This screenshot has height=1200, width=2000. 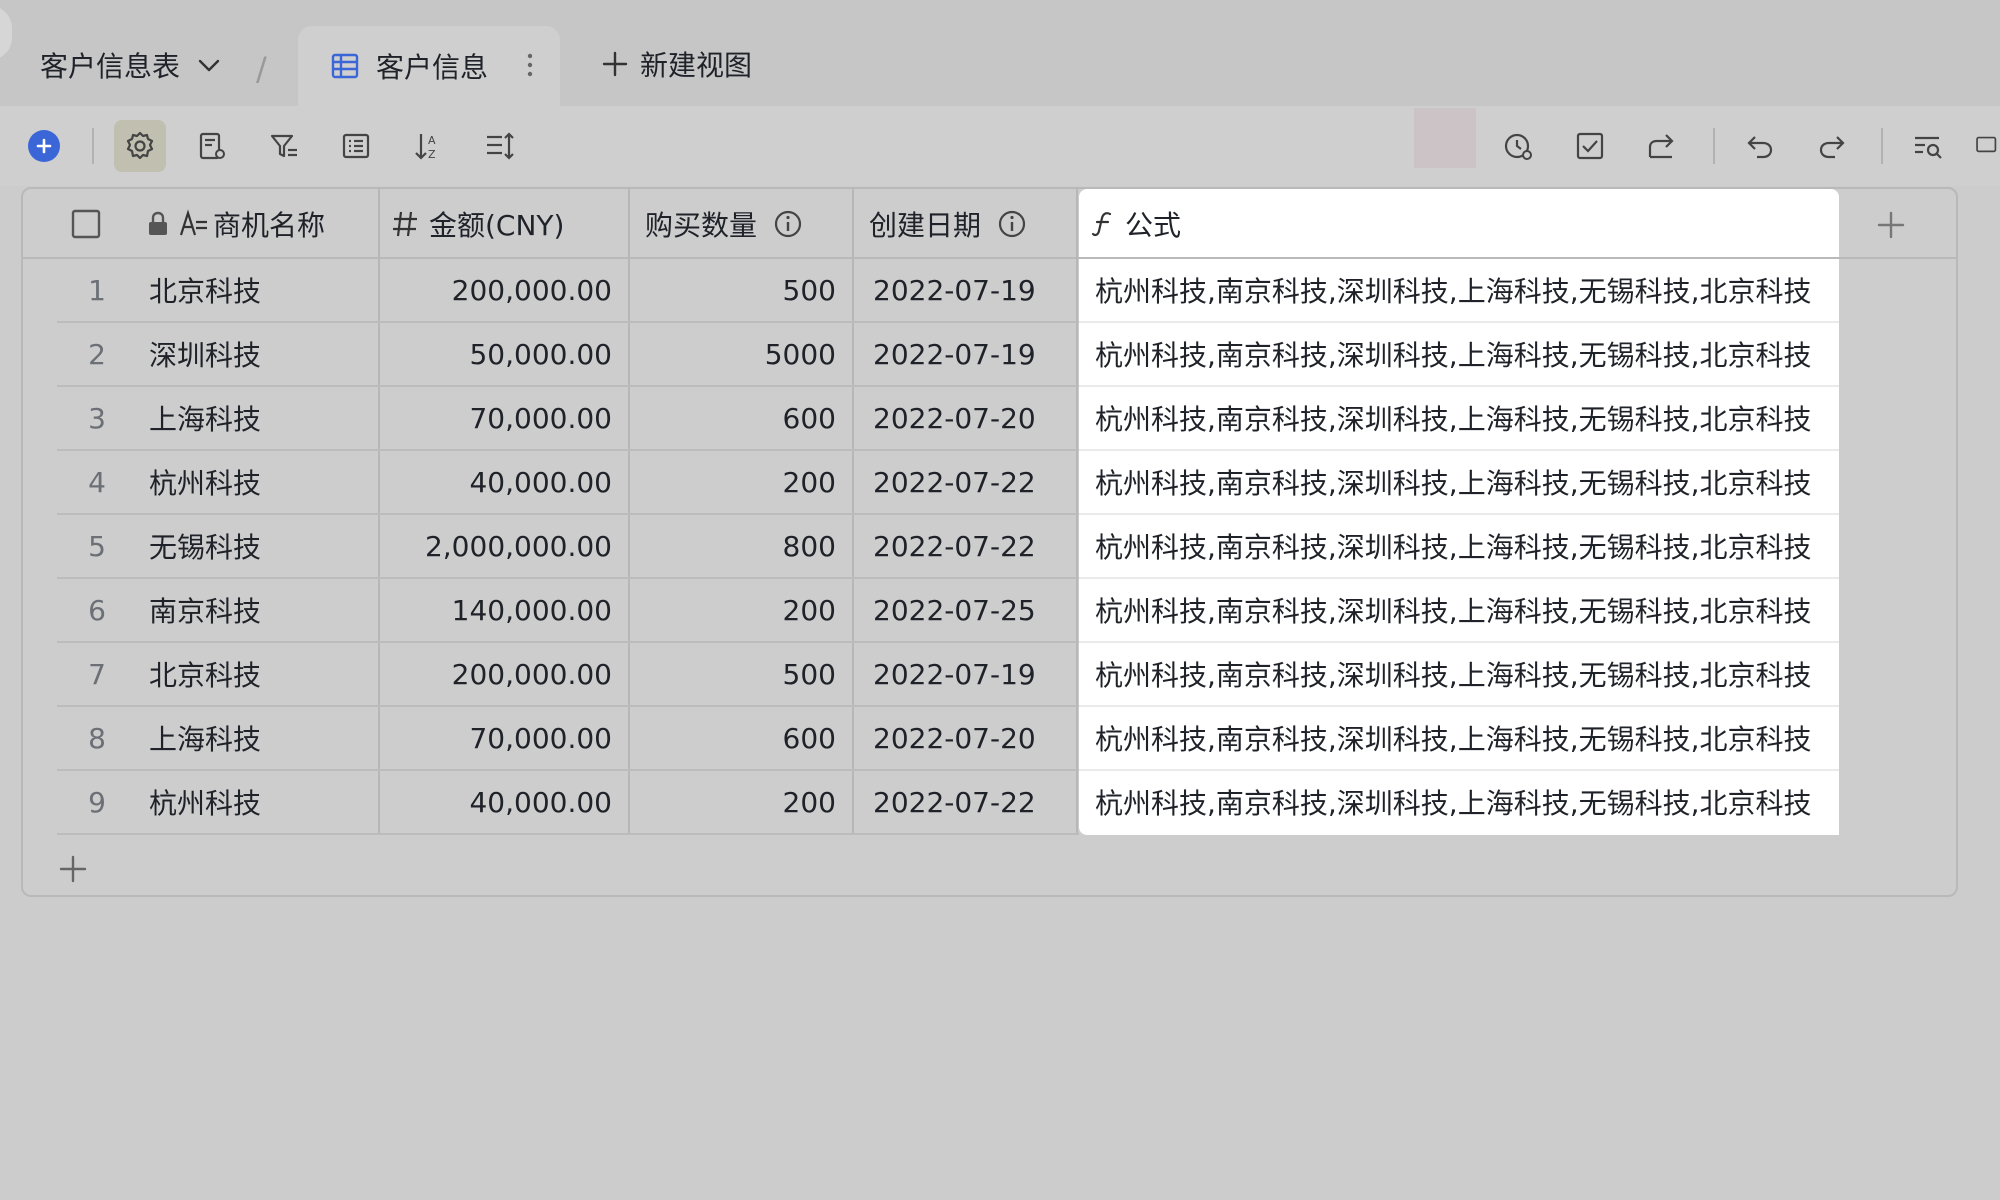 I want to click on sidebar-toggle-tab, so click(x=6, y=33).